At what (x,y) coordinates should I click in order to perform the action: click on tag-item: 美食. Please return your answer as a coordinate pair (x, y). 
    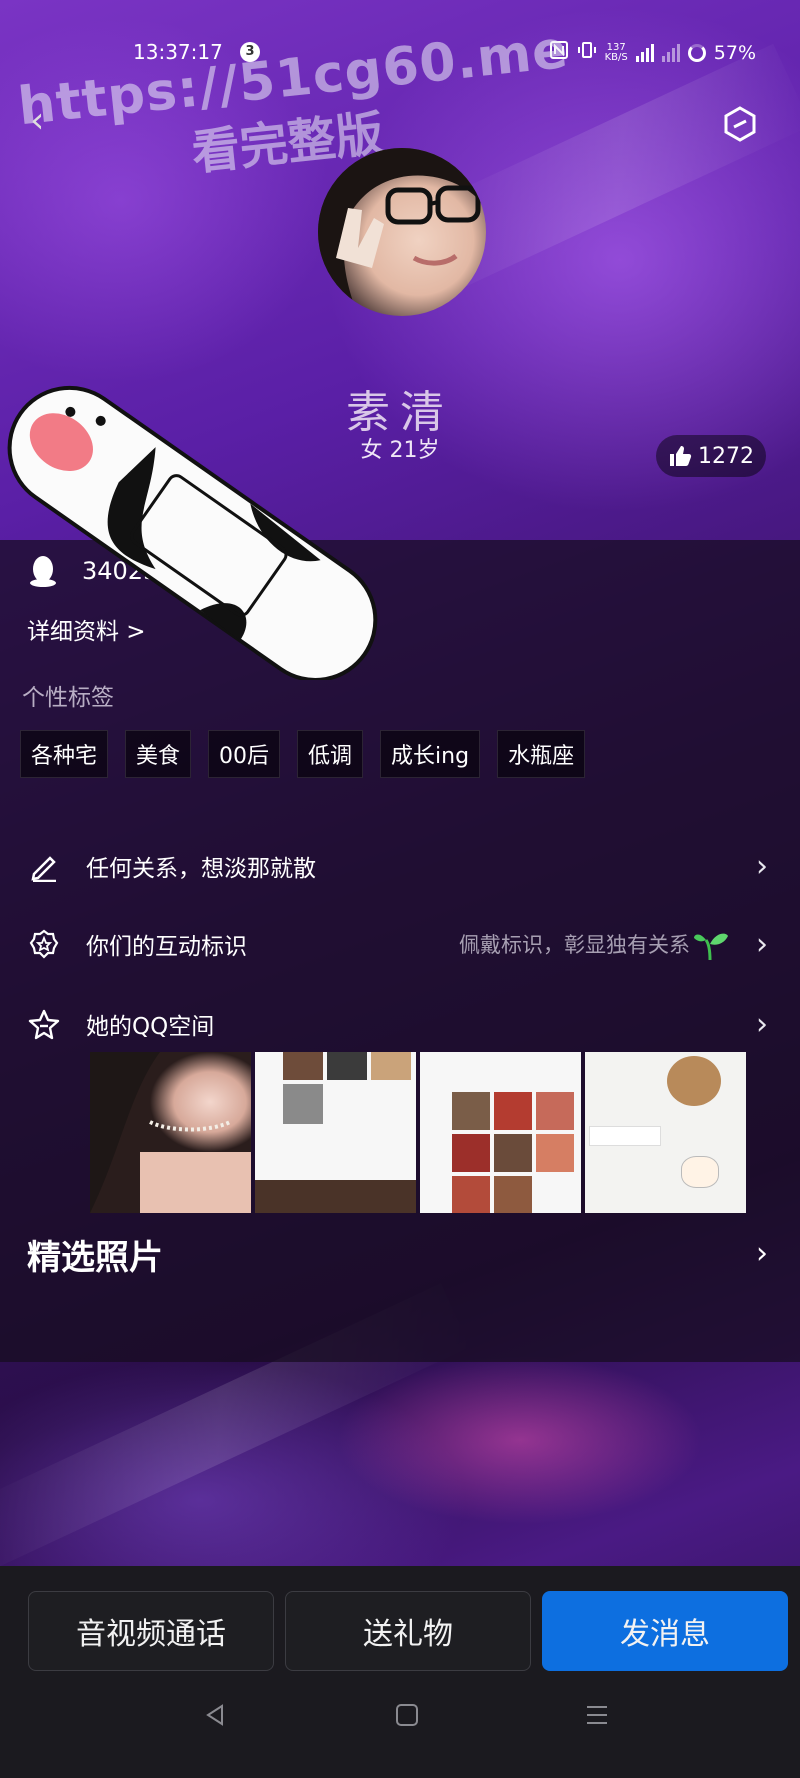
    Looking at the image, I should click on (158, 754).